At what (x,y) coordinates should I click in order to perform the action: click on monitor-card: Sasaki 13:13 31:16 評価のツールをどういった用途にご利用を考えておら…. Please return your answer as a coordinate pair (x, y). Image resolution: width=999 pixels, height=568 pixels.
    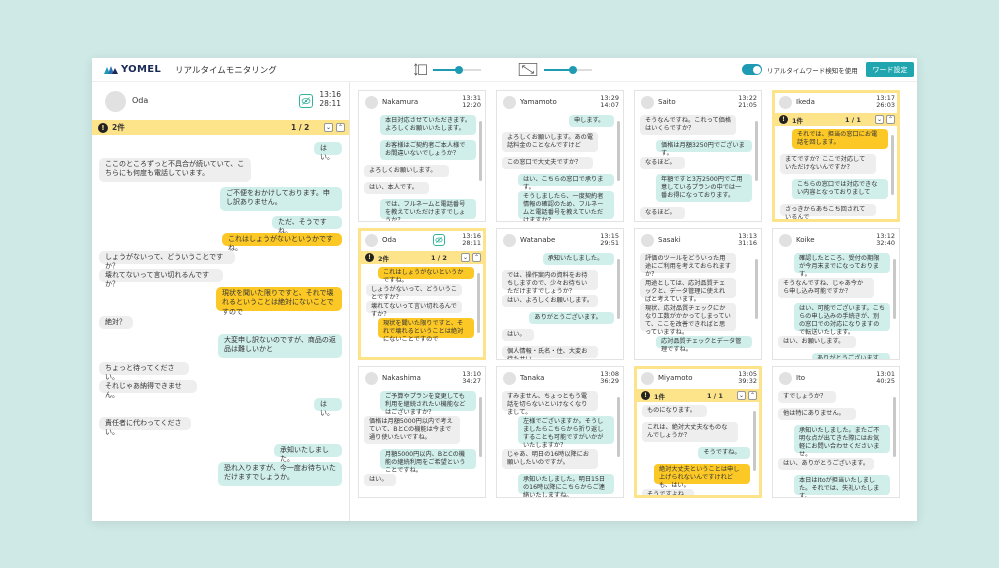
    Looking at the image, I should click on (698, 294).